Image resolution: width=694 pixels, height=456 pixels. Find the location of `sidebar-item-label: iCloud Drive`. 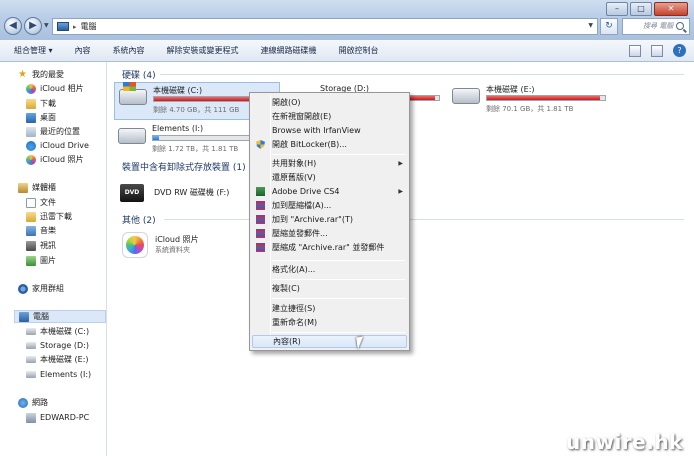

sidebar-item-label: iCloud Drive is located at coordinates (64, 145).